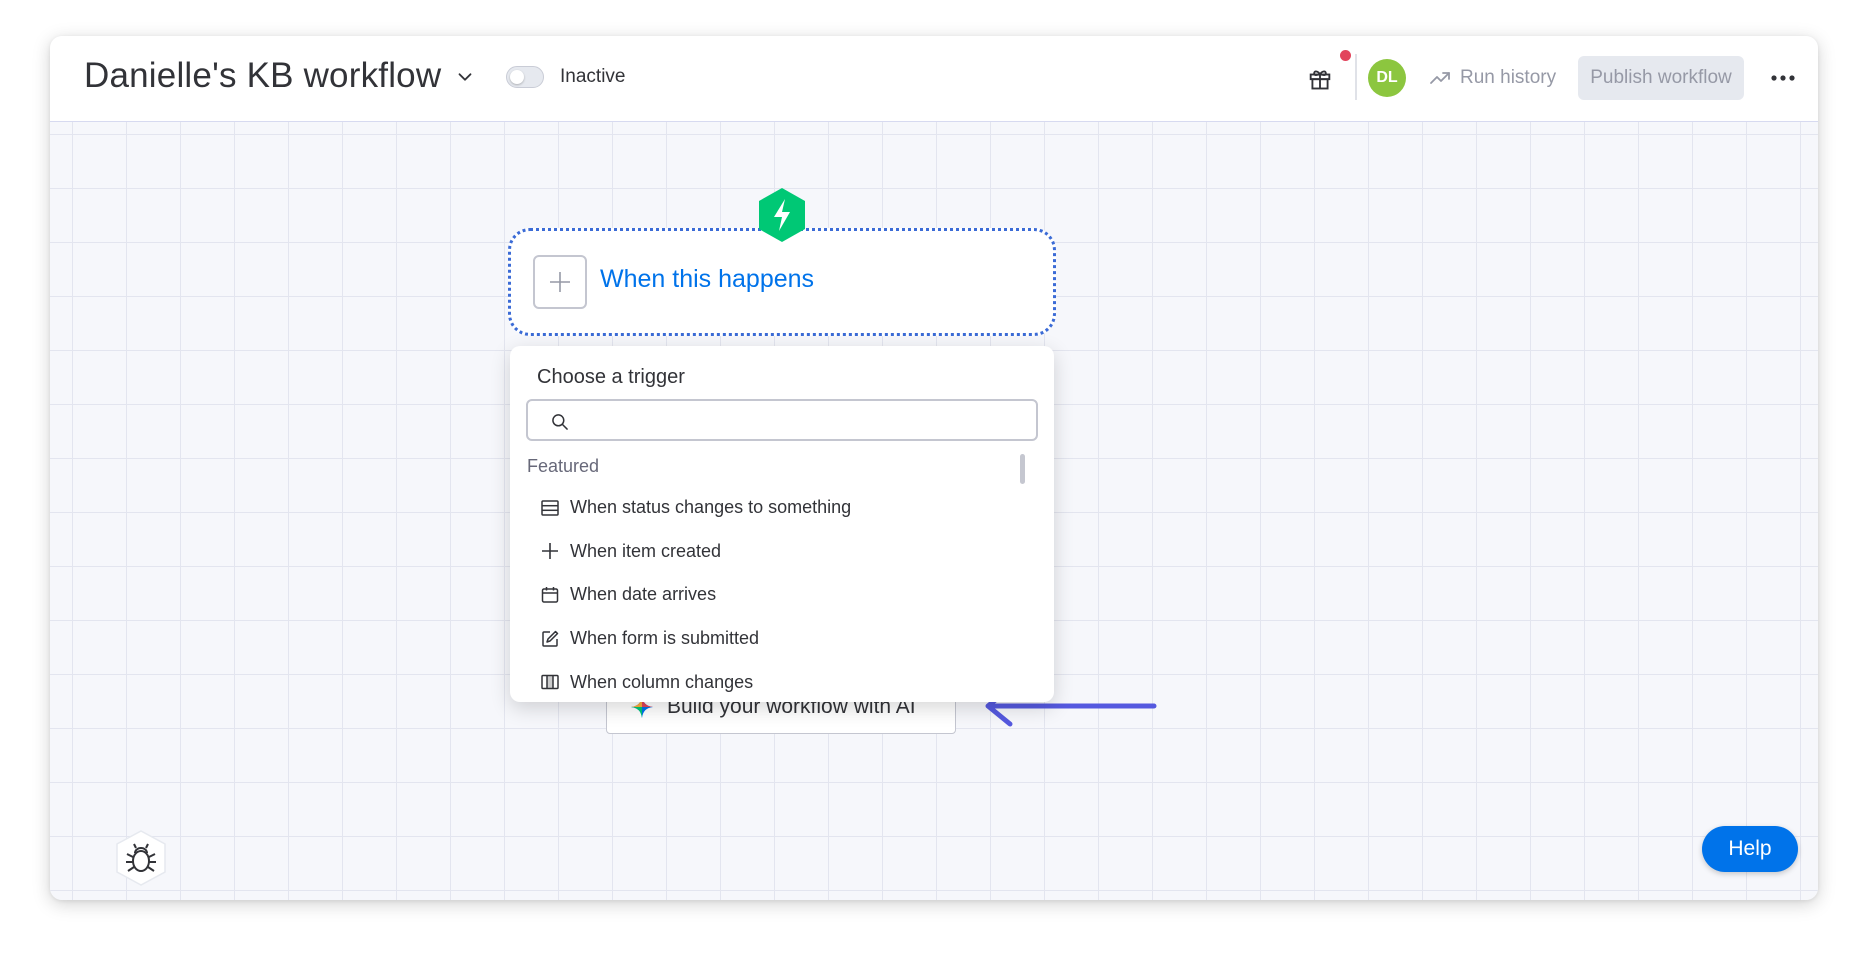 Image resolution: width=1868 pixels, height=964 pixels. I want to click on search-input, so click(802, 421).